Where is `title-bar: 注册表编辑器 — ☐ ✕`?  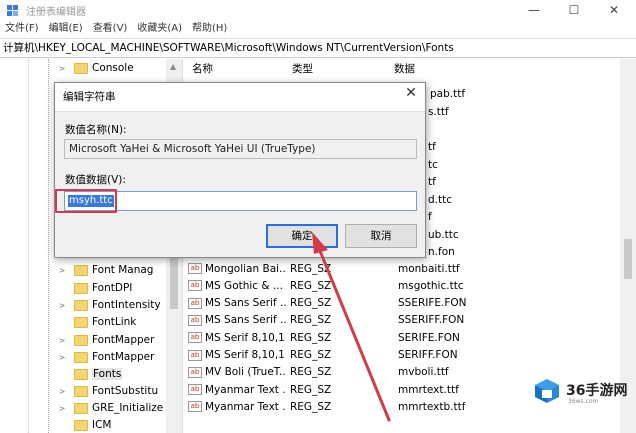
title-bar: 注册表编辑器 — ☐ ✕ is located at coordinates (318, 10).